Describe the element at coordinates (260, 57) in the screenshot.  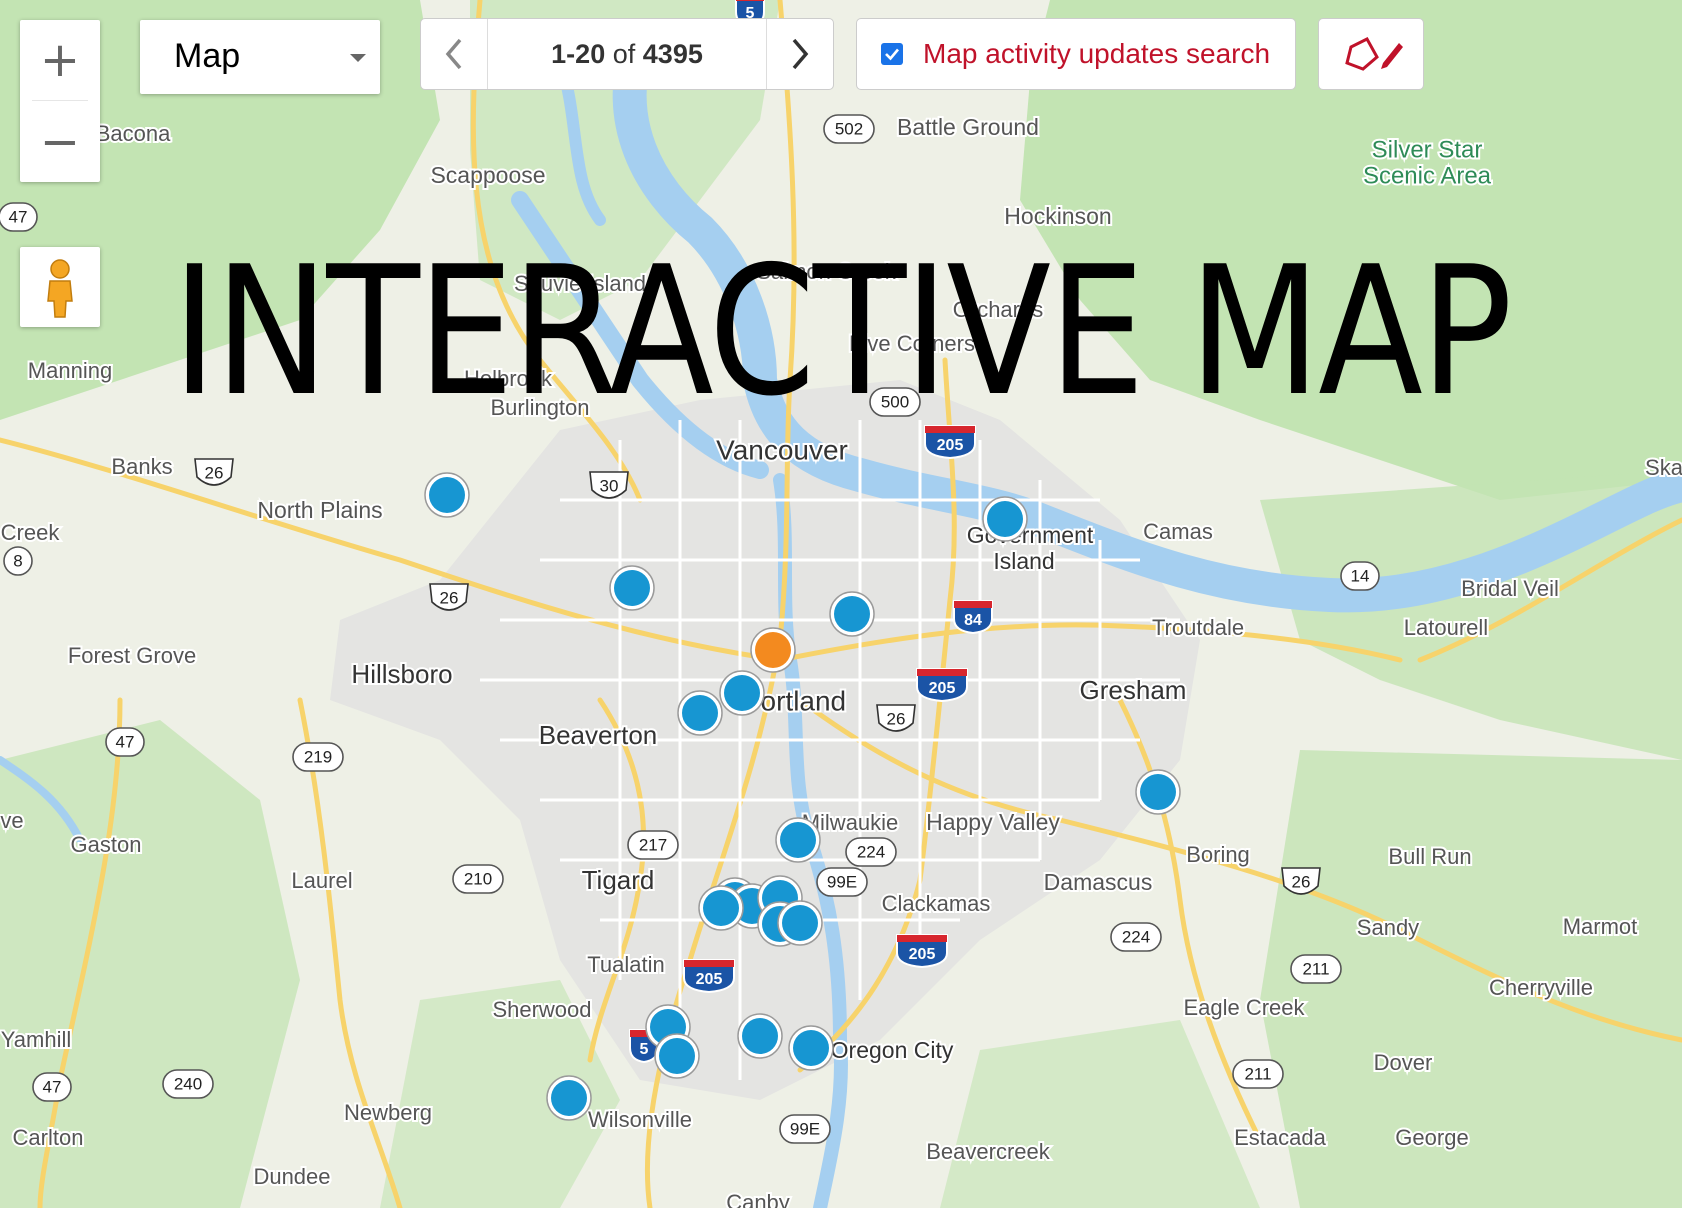
I see `map-type-dropdown: Map` at that location.